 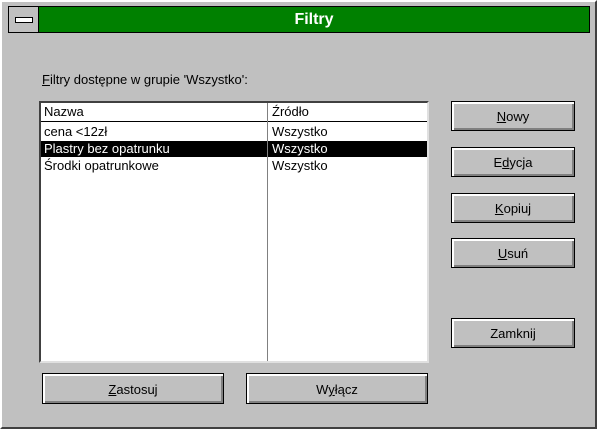 What do you see at coordinates (290, 112) in the screenshot?
I see `column-header-source: Źródło` at bounding box center [290, 112].